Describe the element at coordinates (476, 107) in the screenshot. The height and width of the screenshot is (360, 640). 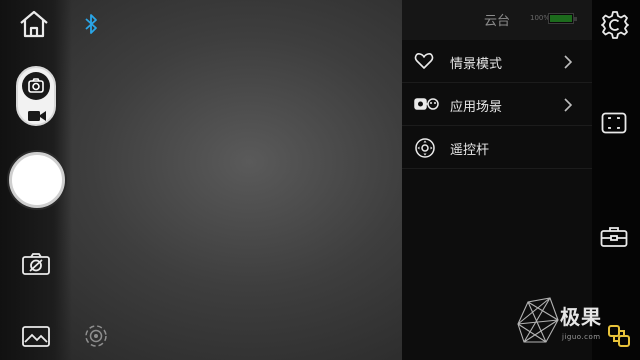
I see `menu-item-label: 应用场景` at that location.